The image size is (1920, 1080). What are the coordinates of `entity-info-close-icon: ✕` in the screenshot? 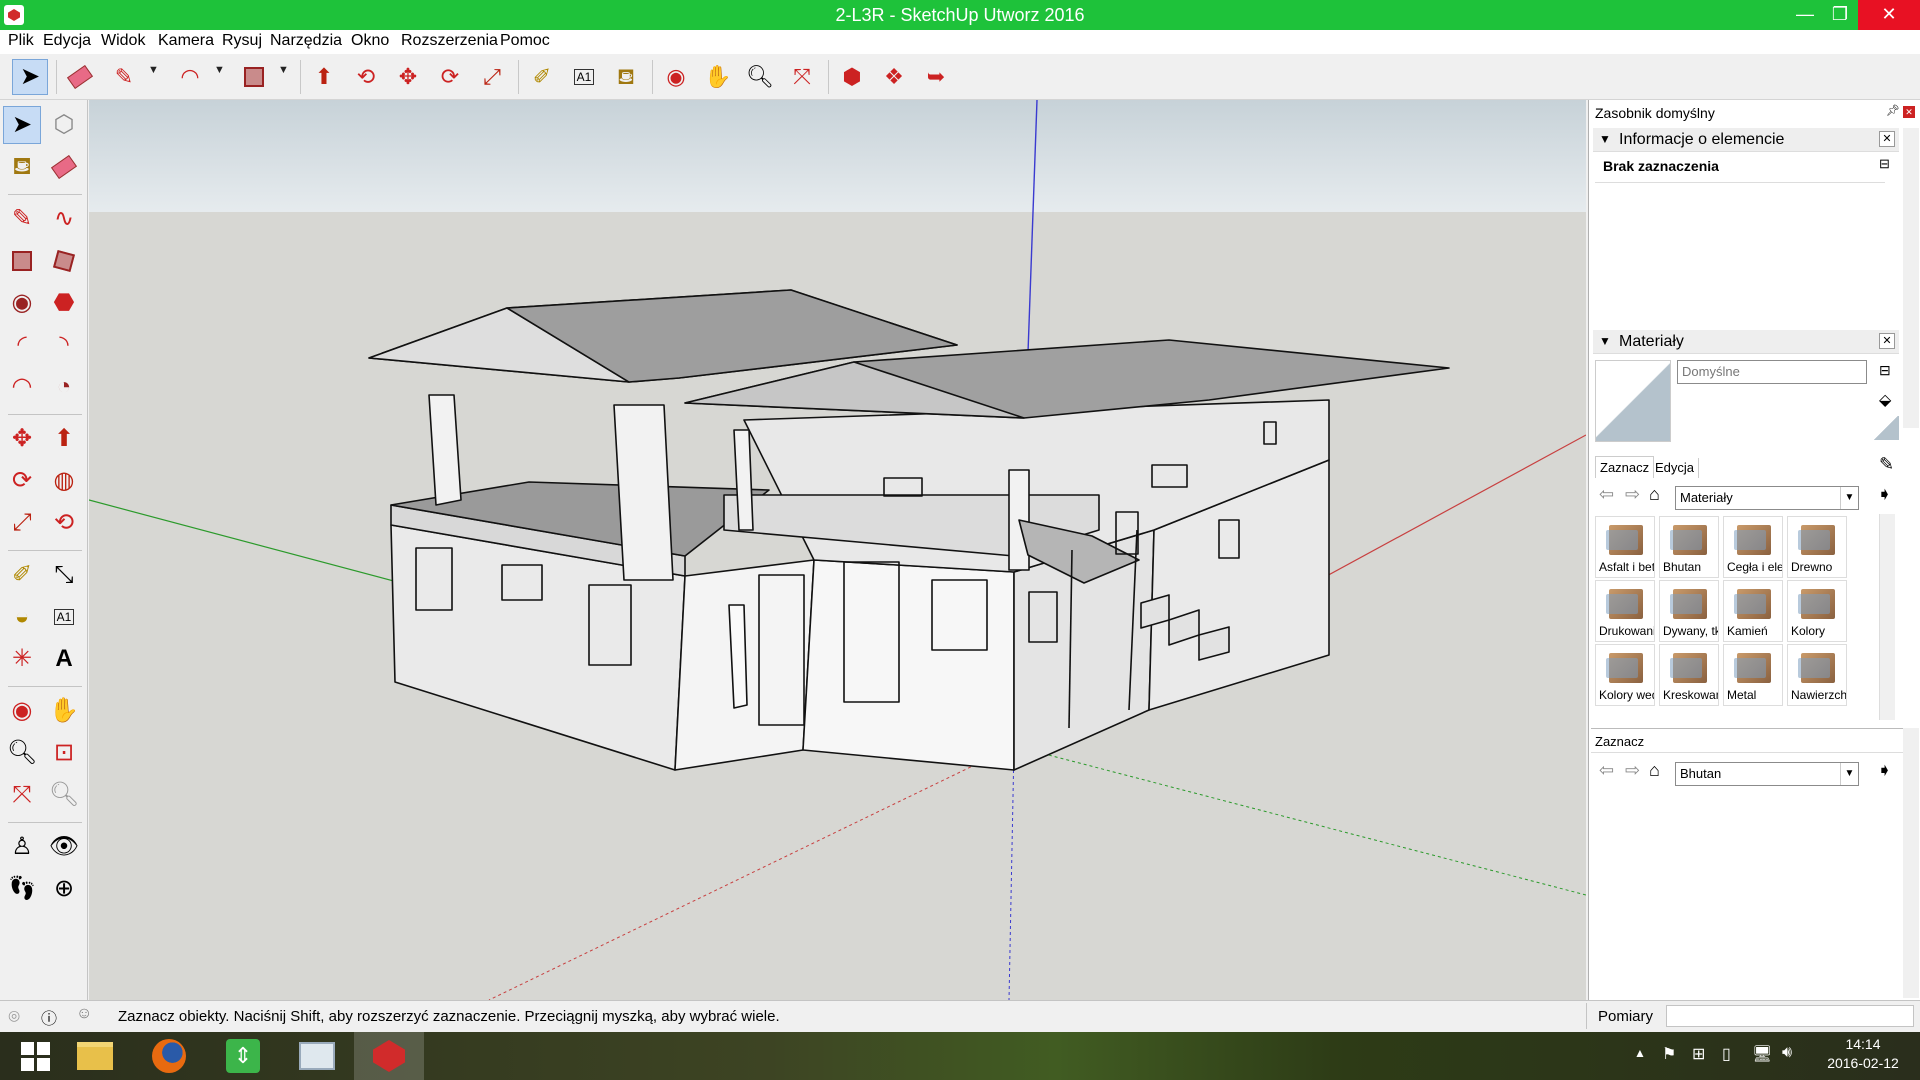 It's located at (1887, 139).